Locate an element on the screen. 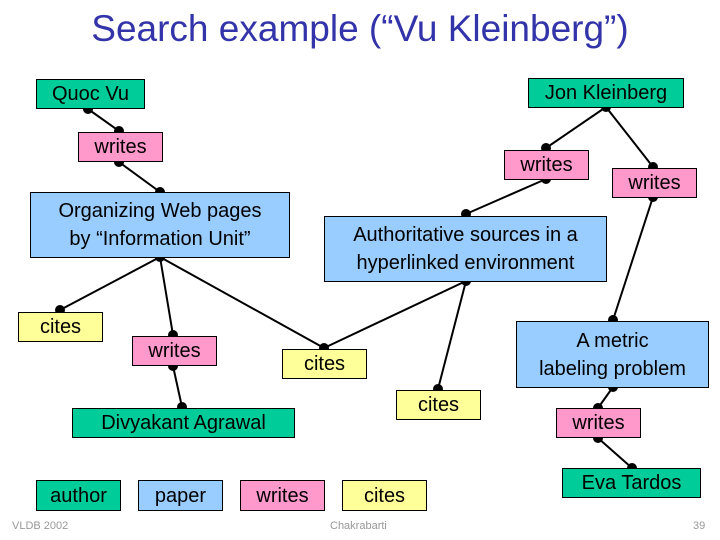 The height and width of the screenshot is (540, 720). legend-paper: paper is located at coordinates (180, 495).